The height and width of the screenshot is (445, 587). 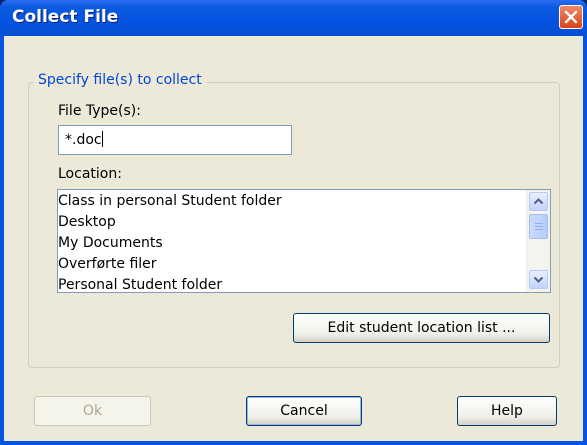 What do you see at coordinates (83, 140) in the screenshot?
I see `file-type-value: *.doc` at bounding box center [83, 140].